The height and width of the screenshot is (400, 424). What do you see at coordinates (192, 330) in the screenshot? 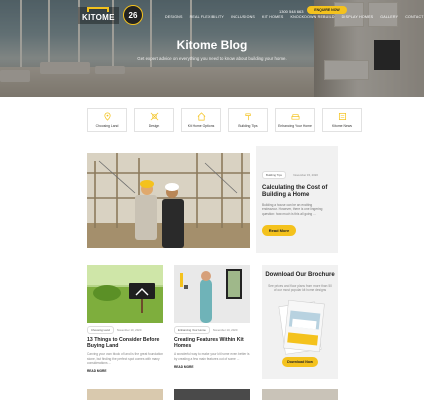
I see `post-tag: Enhancing Your Home` at bounding box center [192, 330].